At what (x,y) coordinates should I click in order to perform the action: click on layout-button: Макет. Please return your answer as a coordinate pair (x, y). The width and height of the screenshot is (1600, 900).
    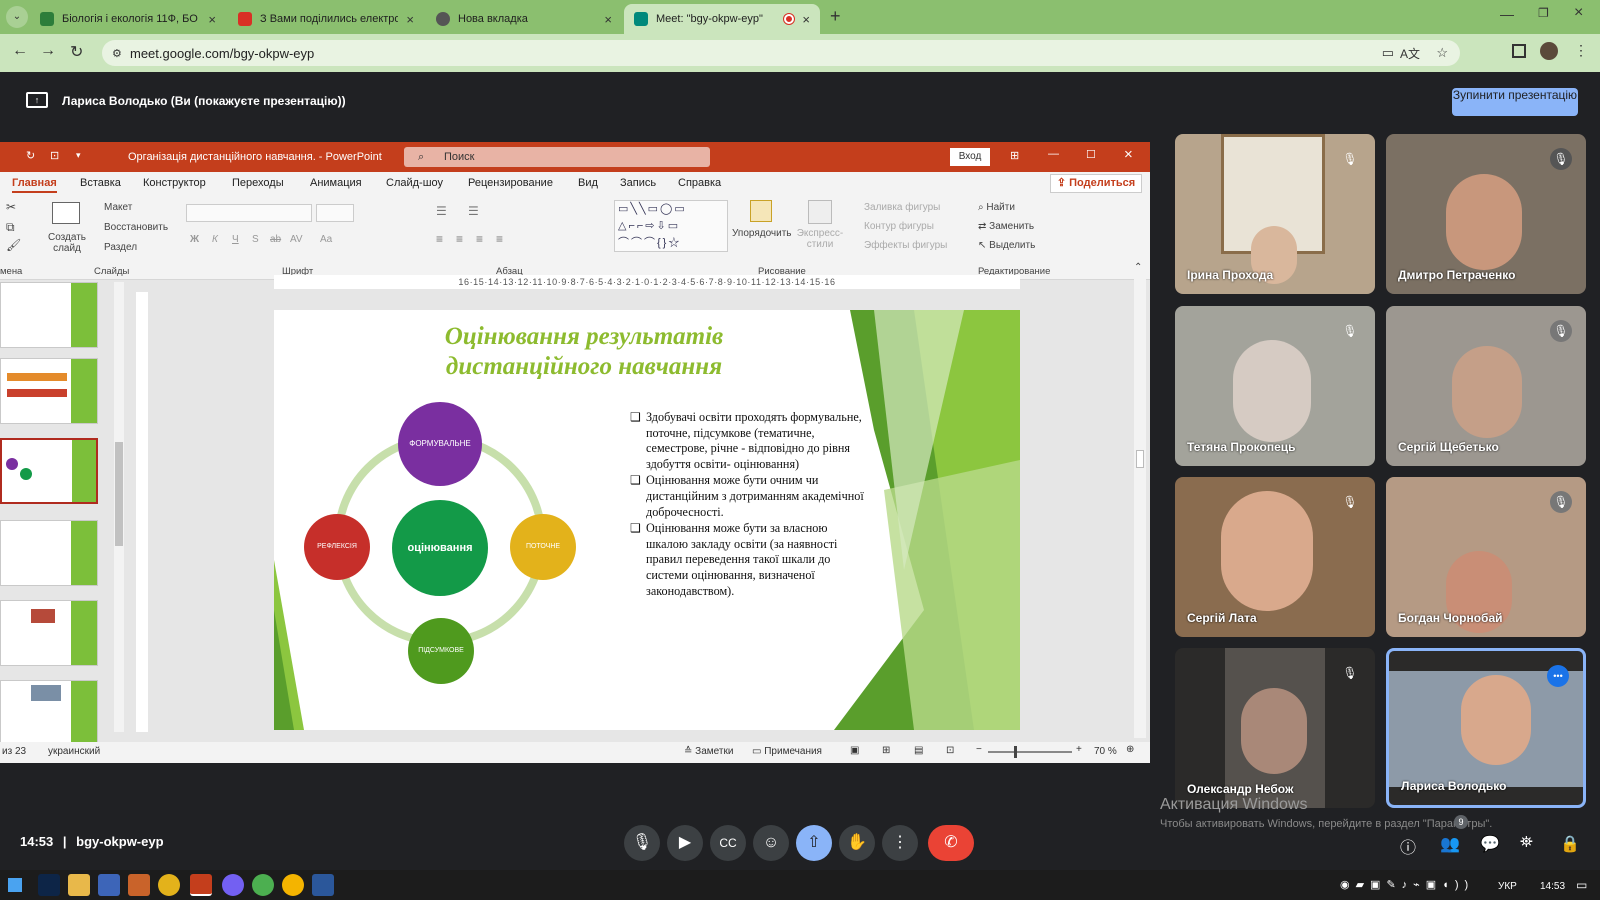
    Looking at the image, I should click on (118, 207).